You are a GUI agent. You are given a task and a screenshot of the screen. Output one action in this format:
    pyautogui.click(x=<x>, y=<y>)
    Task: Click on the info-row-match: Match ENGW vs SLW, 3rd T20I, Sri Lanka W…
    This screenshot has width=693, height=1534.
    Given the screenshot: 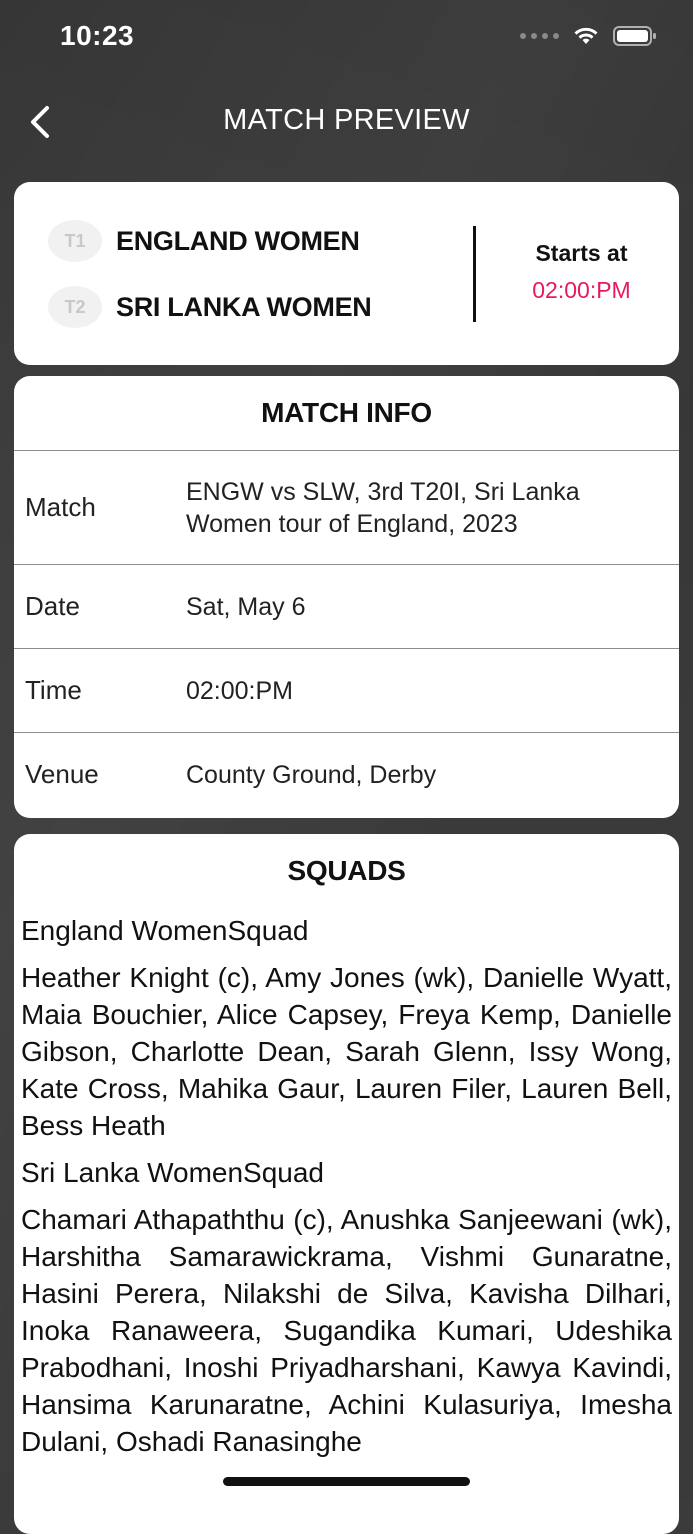 What is the action you would take?
    pyautogui.click(x=346, y=508)
    